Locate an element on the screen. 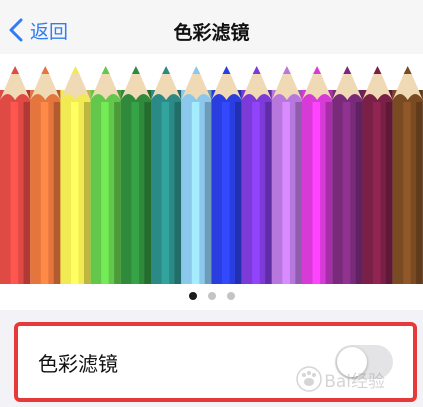 This screenshot has height=407, width=423. navigation-bar: 返回 色彩滤镜 is located at coordinates (211, 27).